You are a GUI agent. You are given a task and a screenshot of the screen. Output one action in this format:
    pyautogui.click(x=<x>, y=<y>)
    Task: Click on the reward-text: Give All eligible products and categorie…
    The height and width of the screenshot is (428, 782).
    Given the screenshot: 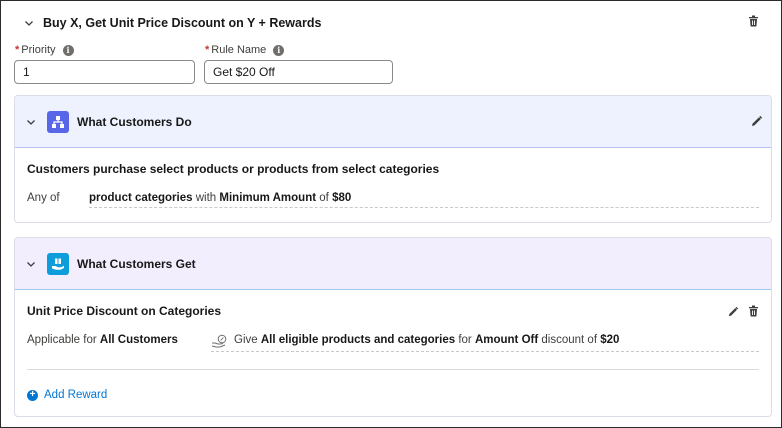 What is the action you would take?
    pyautogui.click(x=426, y=340)
    